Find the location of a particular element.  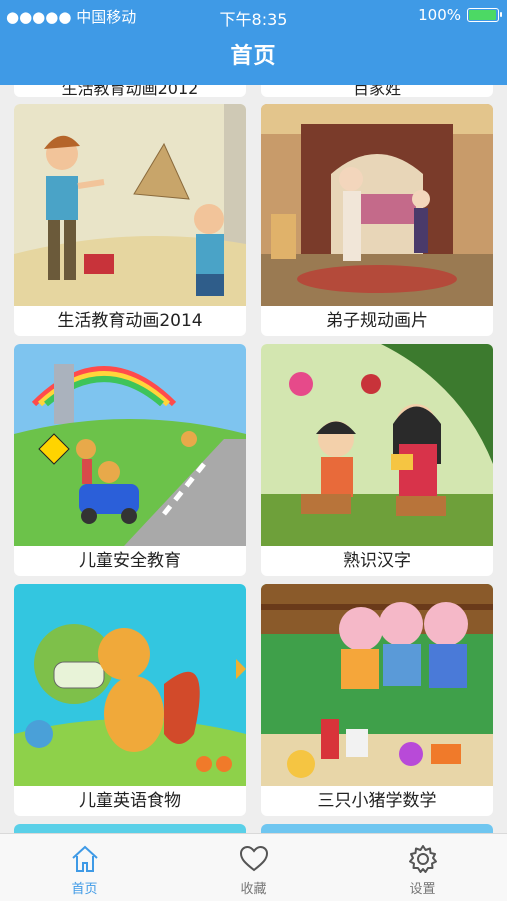

nav-header: ●●●●● 中国移动 下午8:35 100% 首页 is located at coordinates (253, 42).